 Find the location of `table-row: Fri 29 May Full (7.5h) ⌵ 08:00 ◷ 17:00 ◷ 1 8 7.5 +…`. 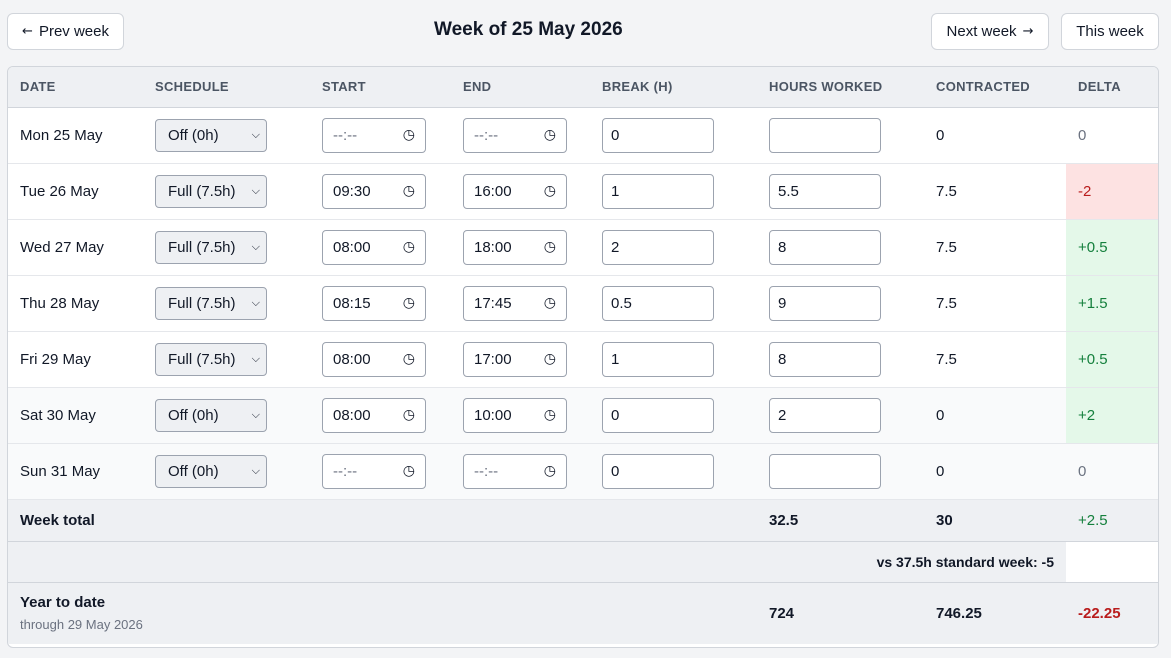

table-row: Fri 29 May Full (7.5h) ⌵ 08:00 ◷ 17:00 ◷ 1 8 7.5 +… is located at coordinates (583, 359).